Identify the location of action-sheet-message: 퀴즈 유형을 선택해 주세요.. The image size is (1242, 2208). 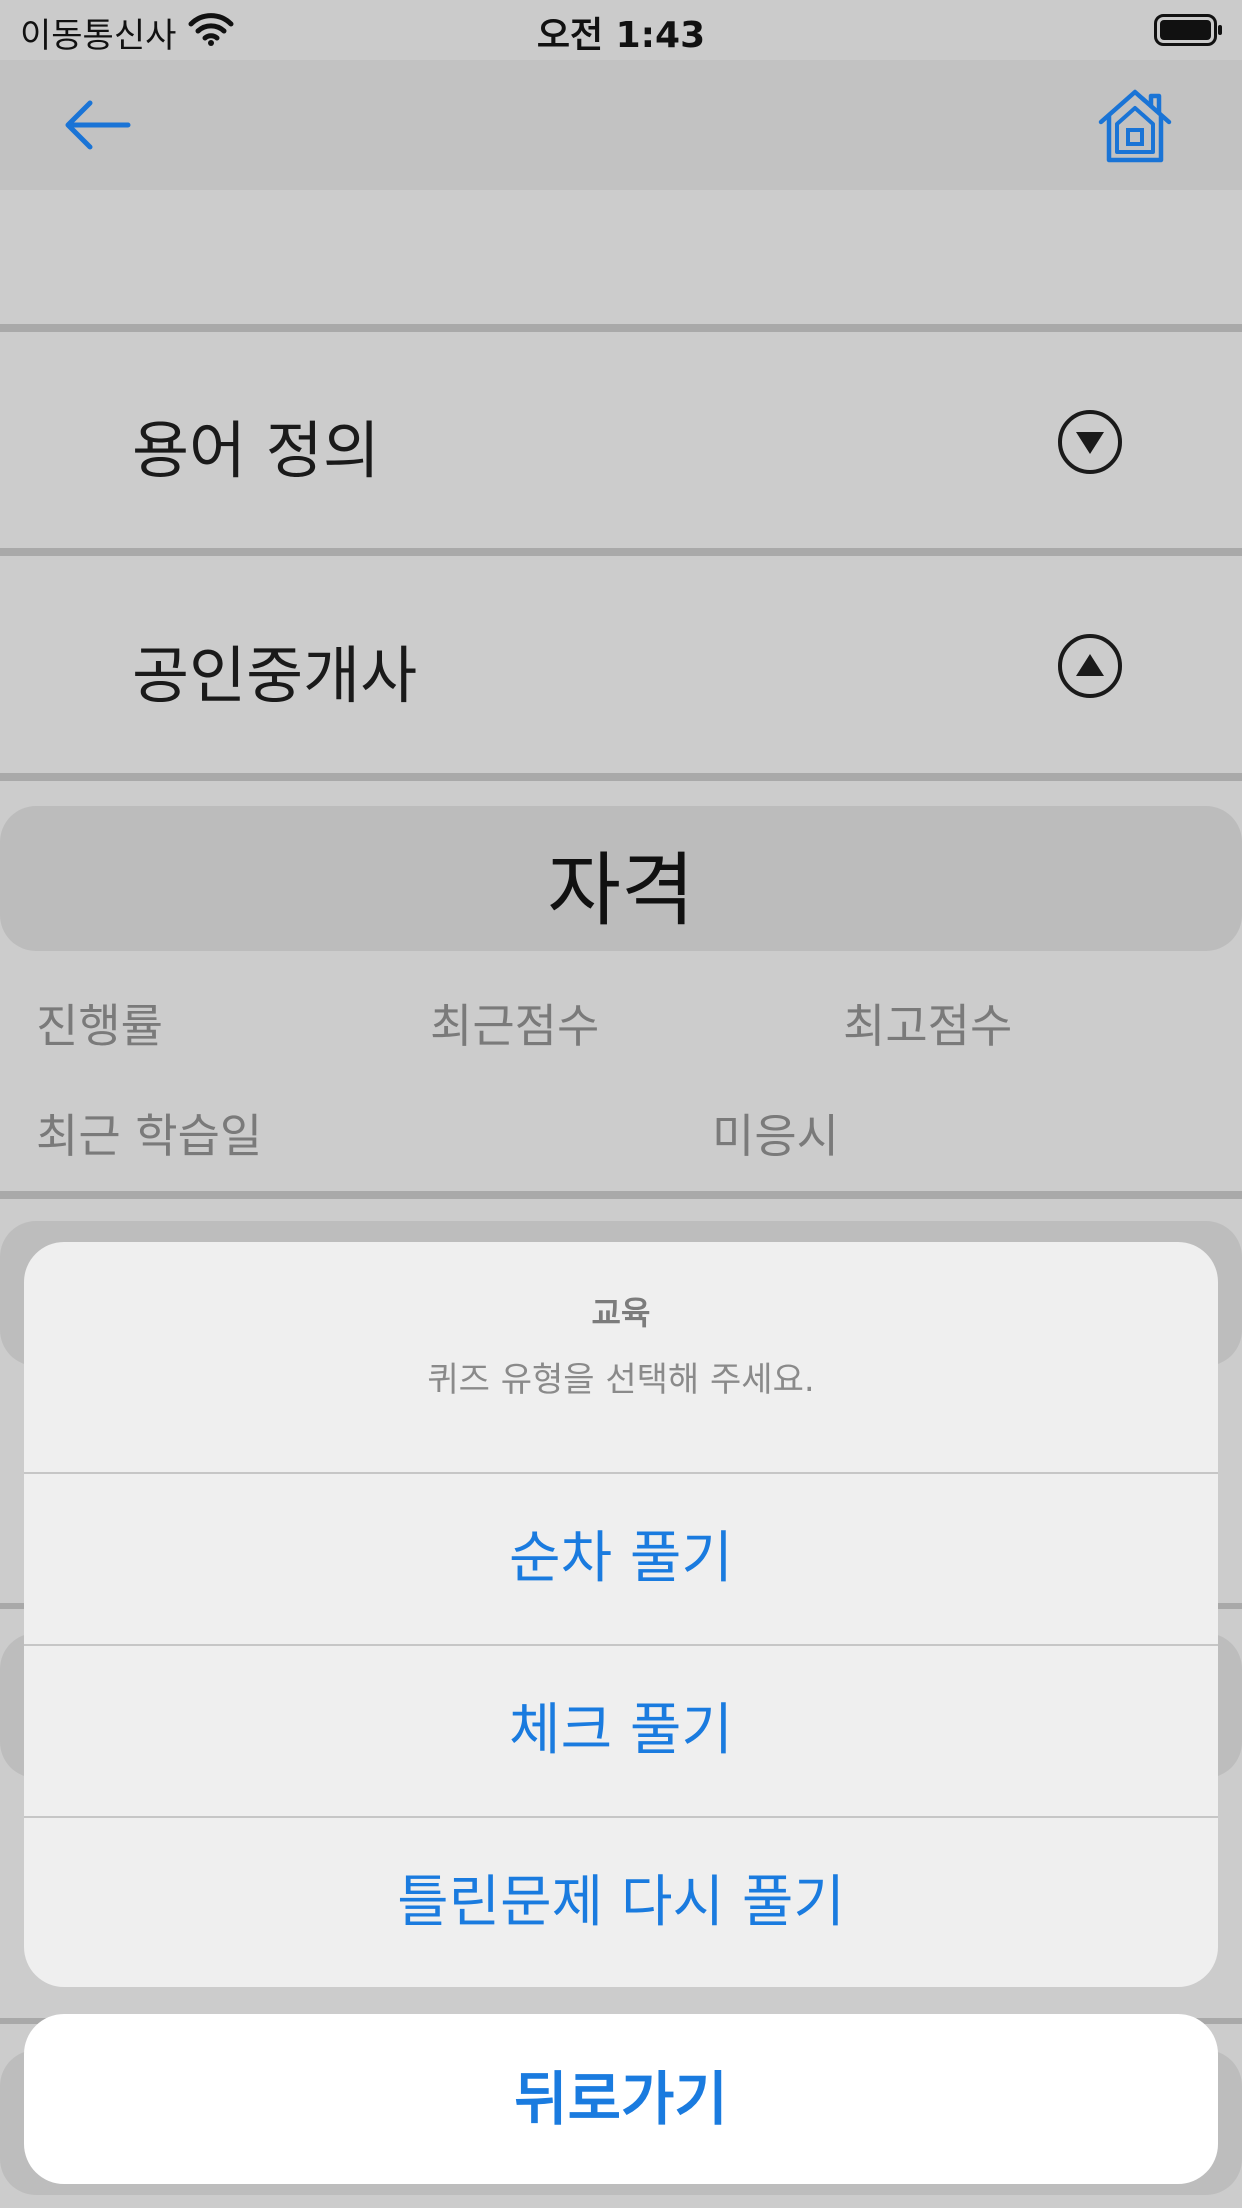
(621, 1380).